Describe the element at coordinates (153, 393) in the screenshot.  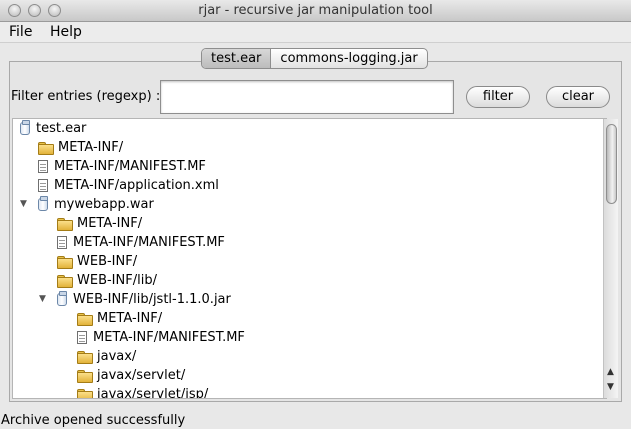
I see `tree-item-label: javax/servlet/jsp/` at that location.